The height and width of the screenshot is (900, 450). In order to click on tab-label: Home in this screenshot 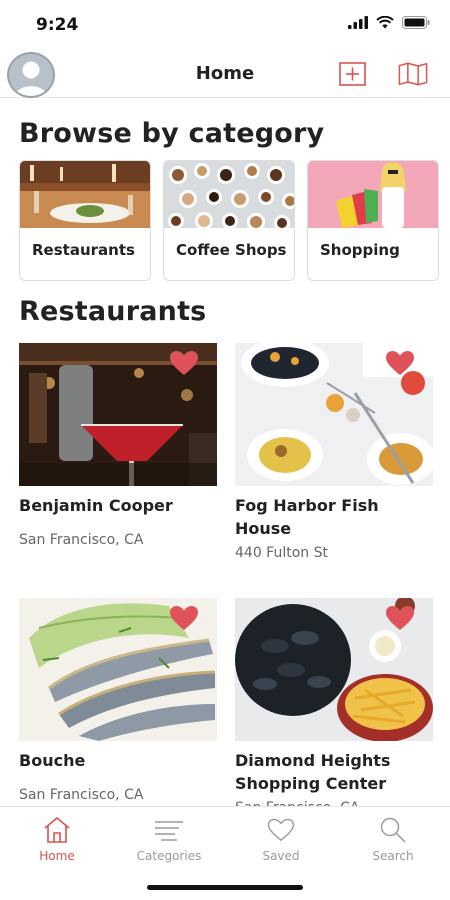, I will do `click(57, 856)`.